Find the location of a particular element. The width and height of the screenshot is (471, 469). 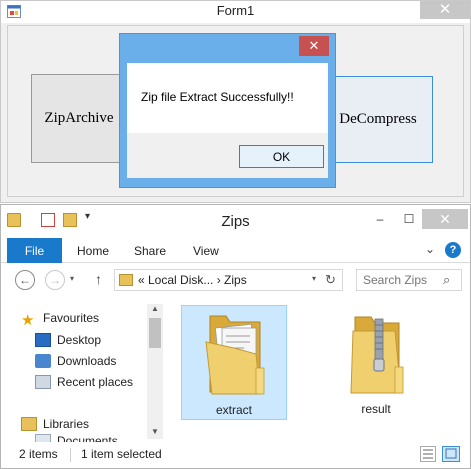

nav-item-favourites: ★ Favourites is located at coordinates (60, 318).